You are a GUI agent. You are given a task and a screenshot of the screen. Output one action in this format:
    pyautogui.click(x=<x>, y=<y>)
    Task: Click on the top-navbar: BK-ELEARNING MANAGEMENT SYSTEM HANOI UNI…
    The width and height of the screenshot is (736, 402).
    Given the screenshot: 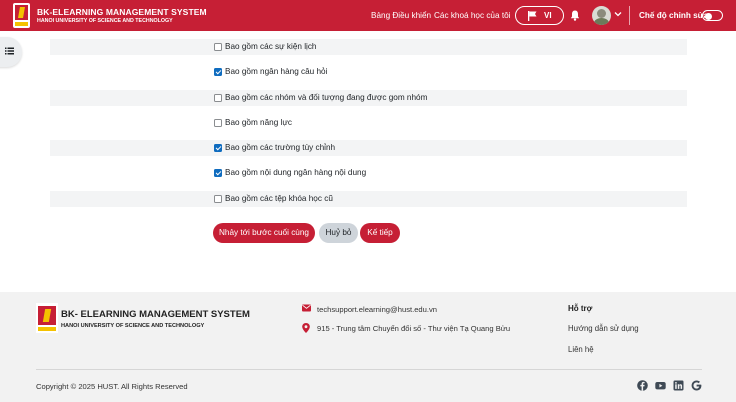 What is the action you would take?
    pyautogui.click(x=368, y=15)
    